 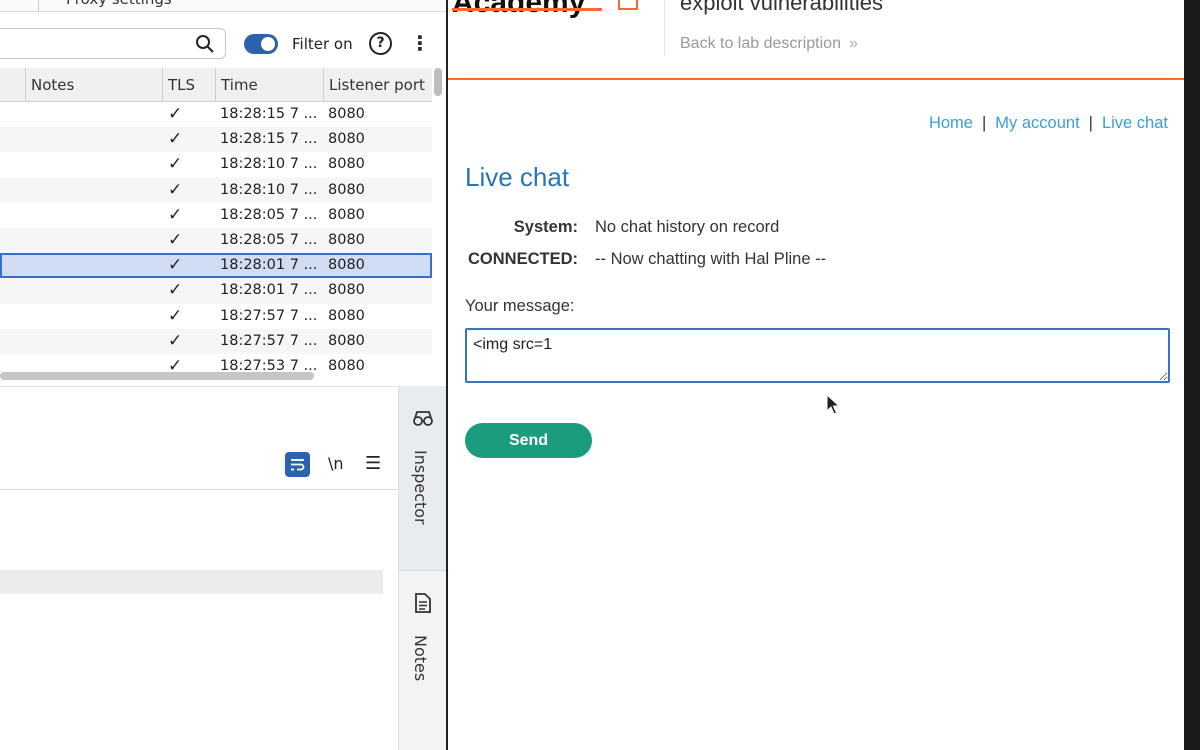 I want to click on column-header-notes: Notes, so click(x=94, y=85).